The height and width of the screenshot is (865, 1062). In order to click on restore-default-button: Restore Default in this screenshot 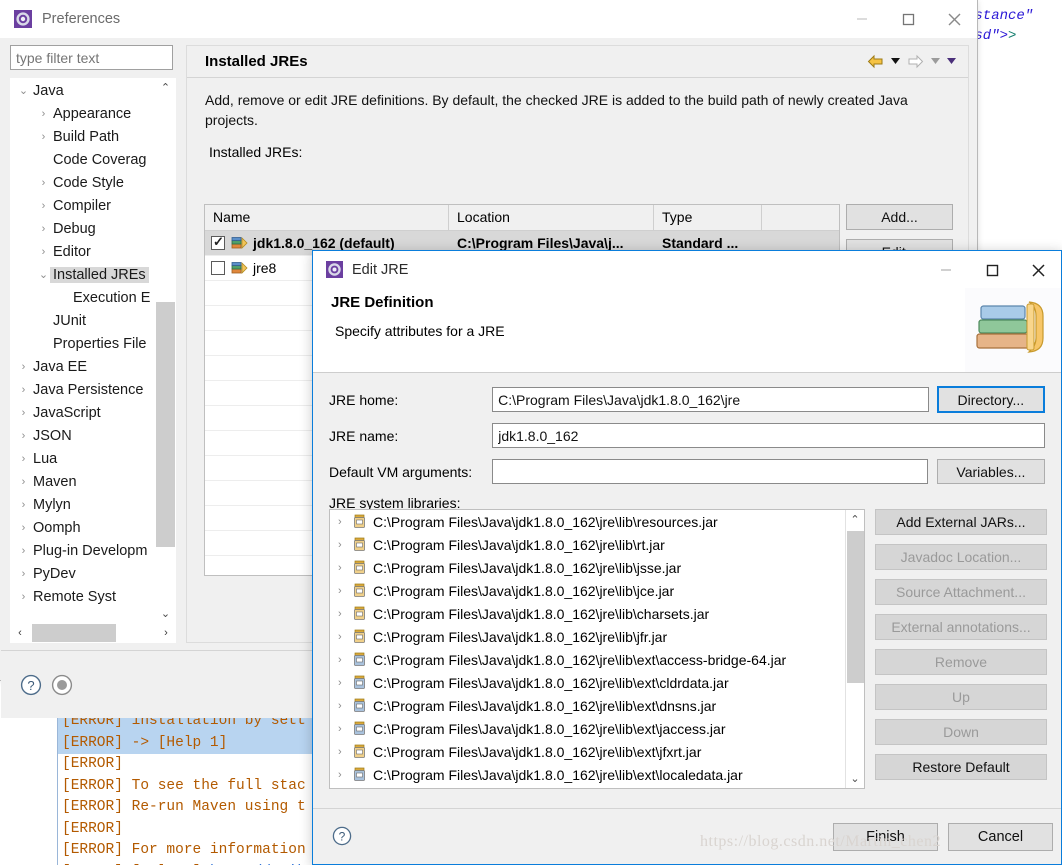, I will do `click(961, 767)`.